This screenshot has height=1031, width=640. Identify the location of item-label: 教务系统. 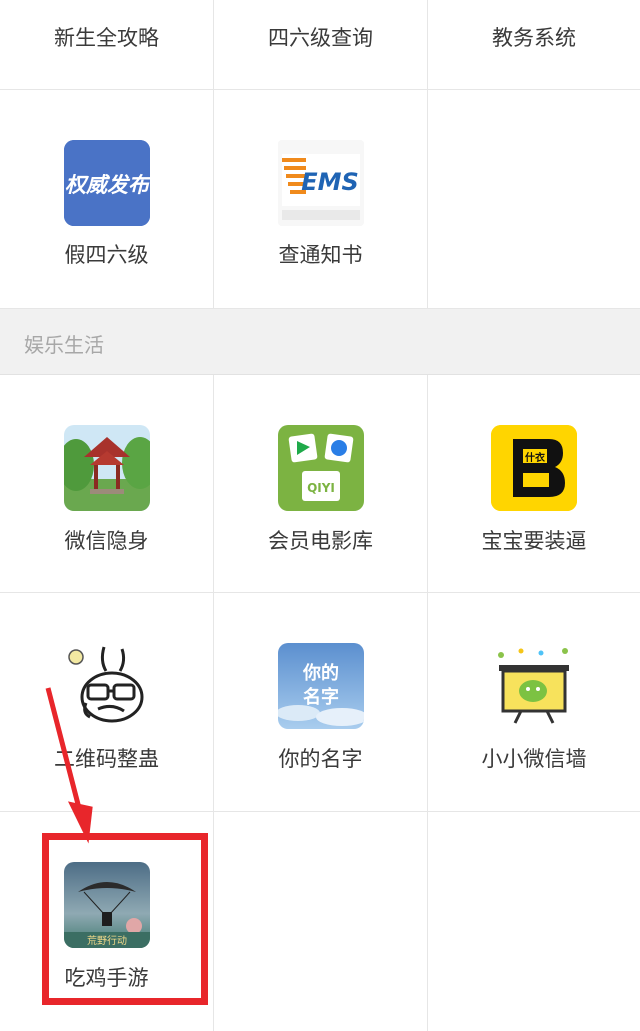
(534, 38).